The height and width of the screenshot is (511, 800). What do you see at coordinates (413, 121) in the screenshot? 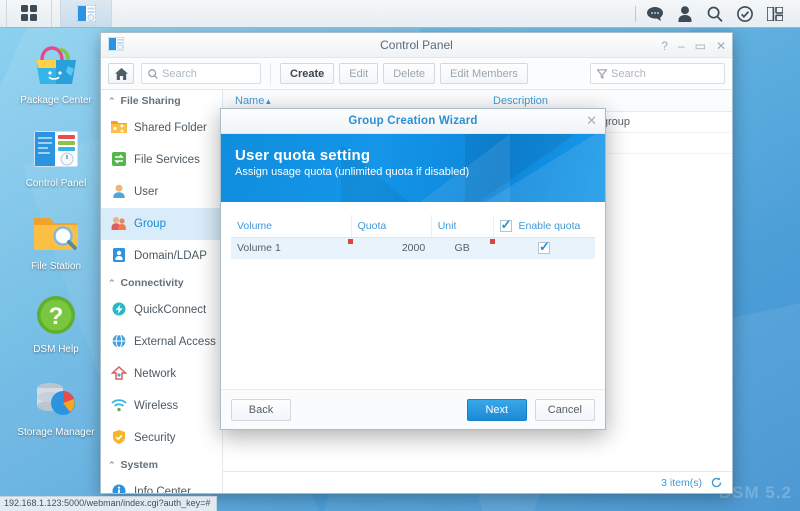
I see `dialog-titlebar: Group Creation Wizard ✕` at bounding box center [413, 121].